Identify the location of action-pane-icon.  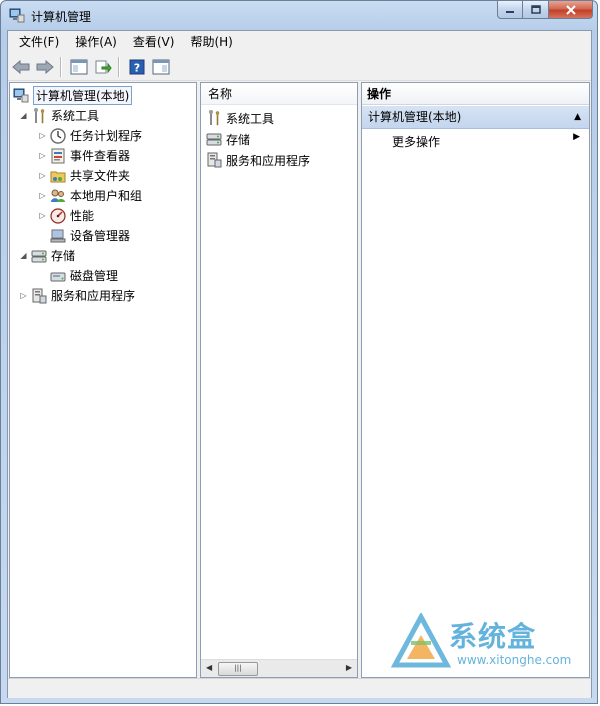
(161, 67).